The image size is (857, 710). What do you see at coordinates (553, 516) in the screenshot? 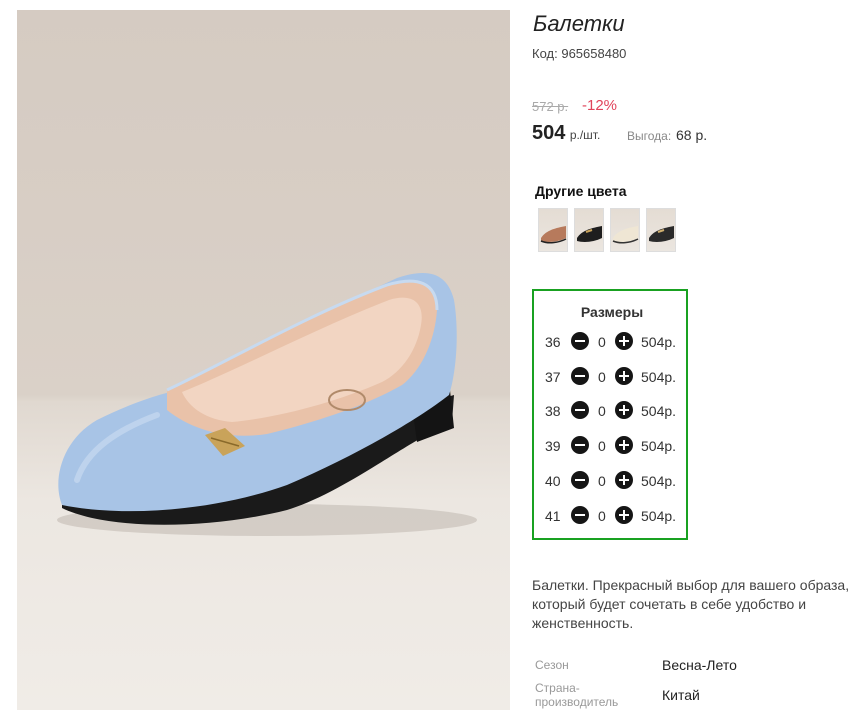
I see `size-label: 41` at bounding box center [553, 516].